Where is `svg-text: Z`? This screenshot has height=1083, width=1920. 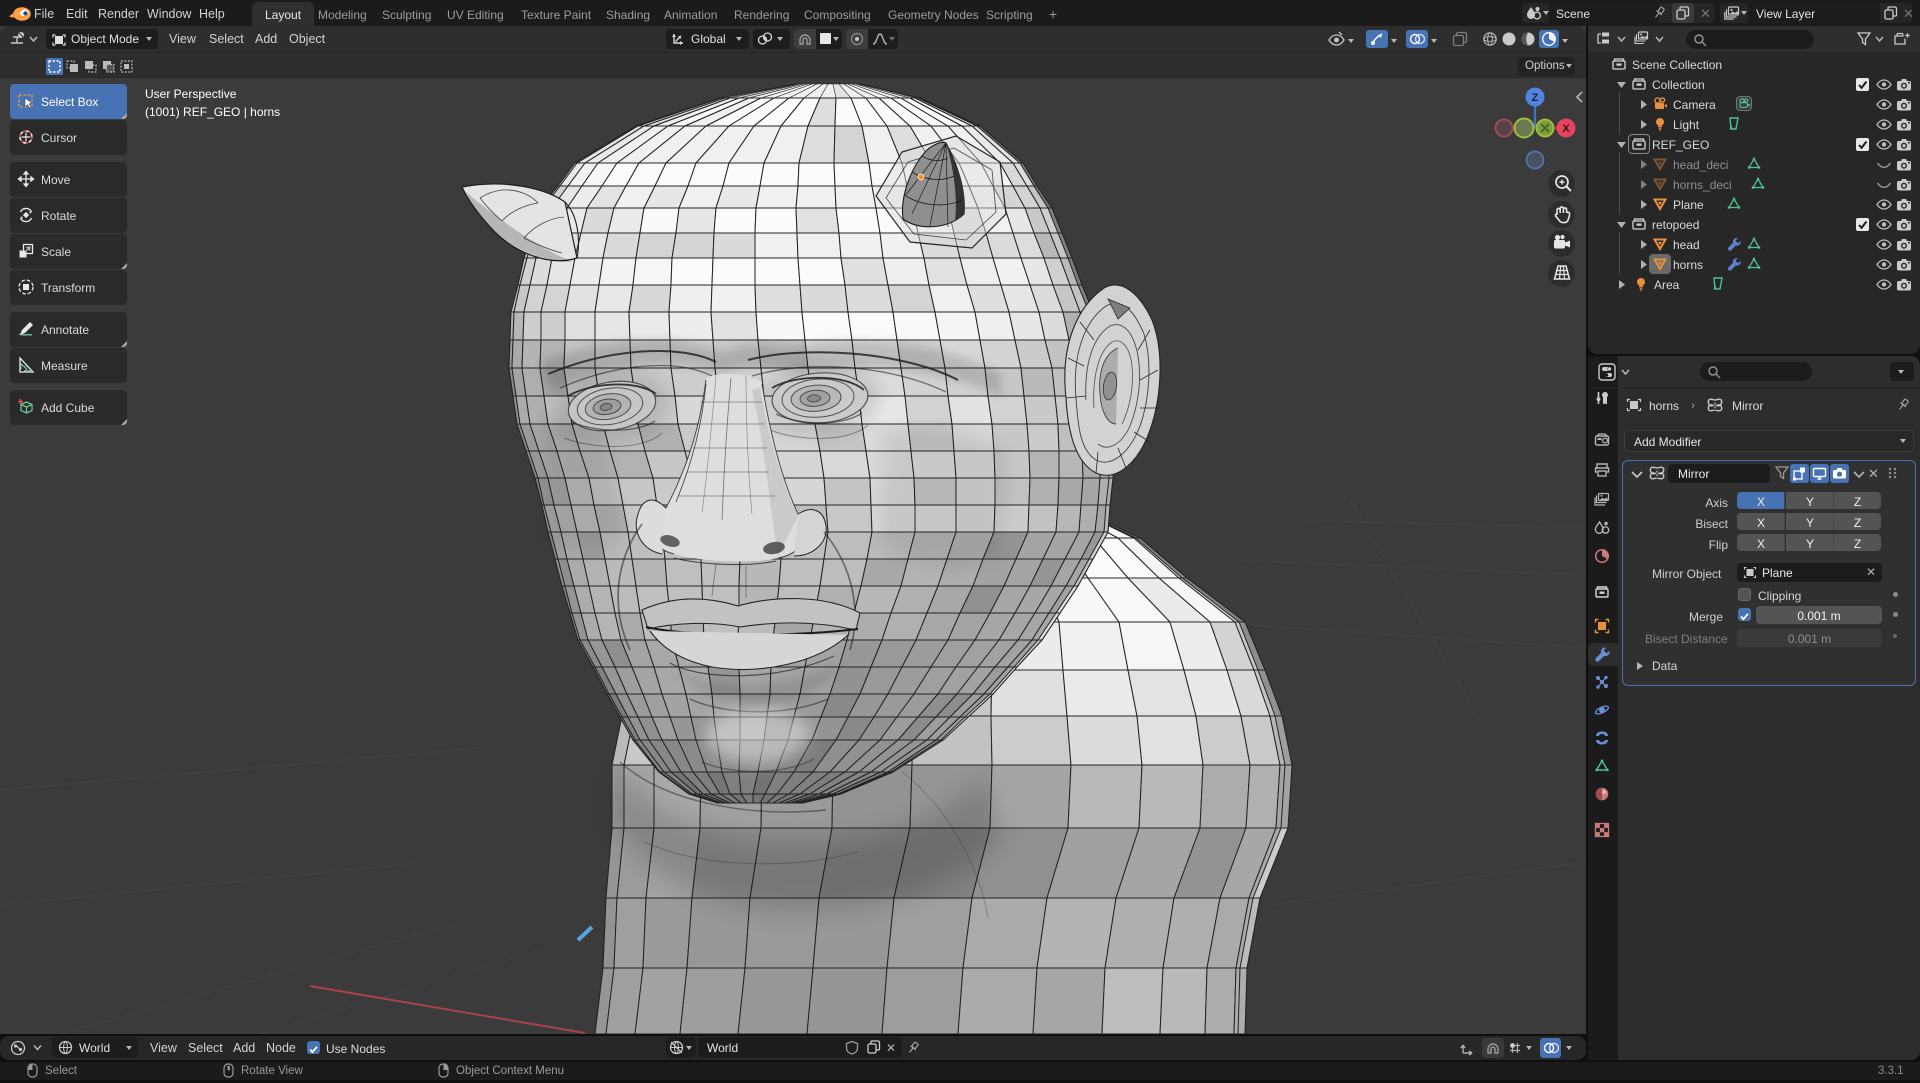 svg-text: Z is located at coordinates (1535, 98).